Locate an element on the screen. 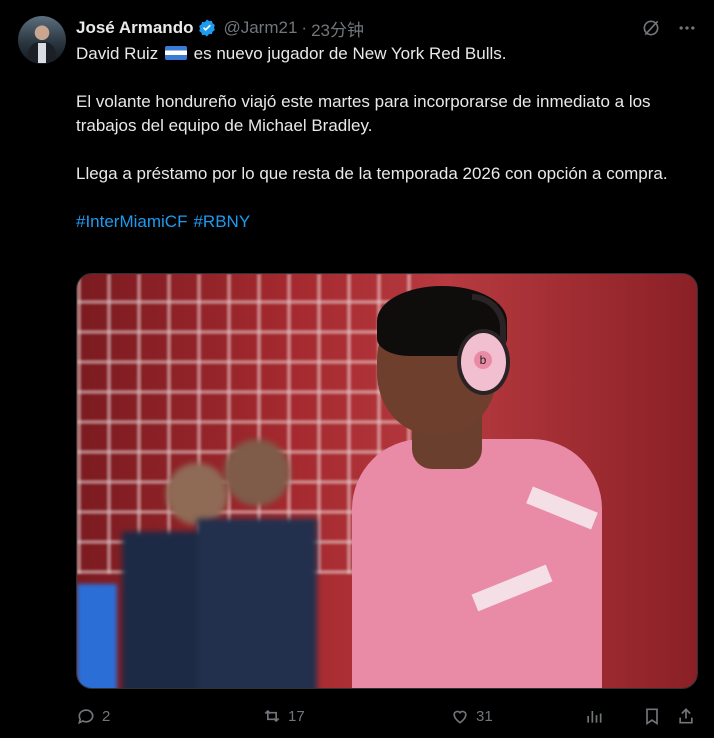 Image resolution: width=714 pixels, height=738 pixels. bookmark-button is located at coordinates (652, 716).